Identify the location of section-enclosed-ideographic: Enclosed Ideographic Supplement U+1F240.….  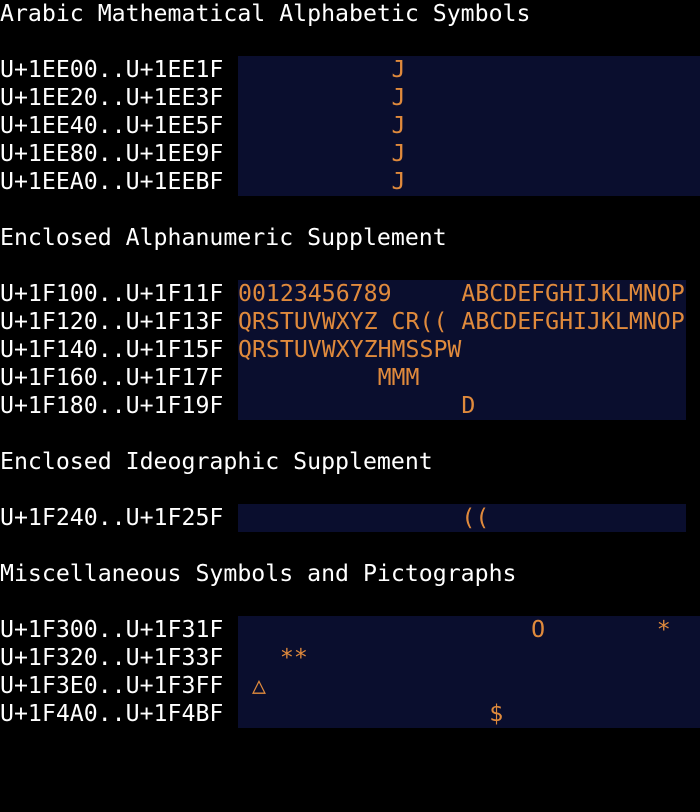
(350, 504).